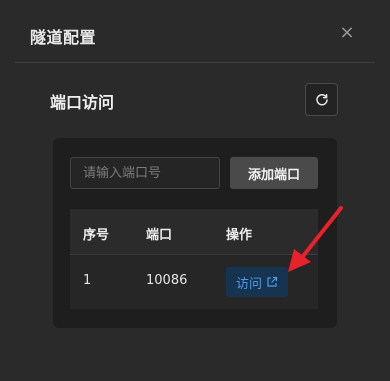 This screenshot has width=390, height=381. Describe the element at coordinates (87, 280) in the screenshot. I see `row-index: 1` at that location.